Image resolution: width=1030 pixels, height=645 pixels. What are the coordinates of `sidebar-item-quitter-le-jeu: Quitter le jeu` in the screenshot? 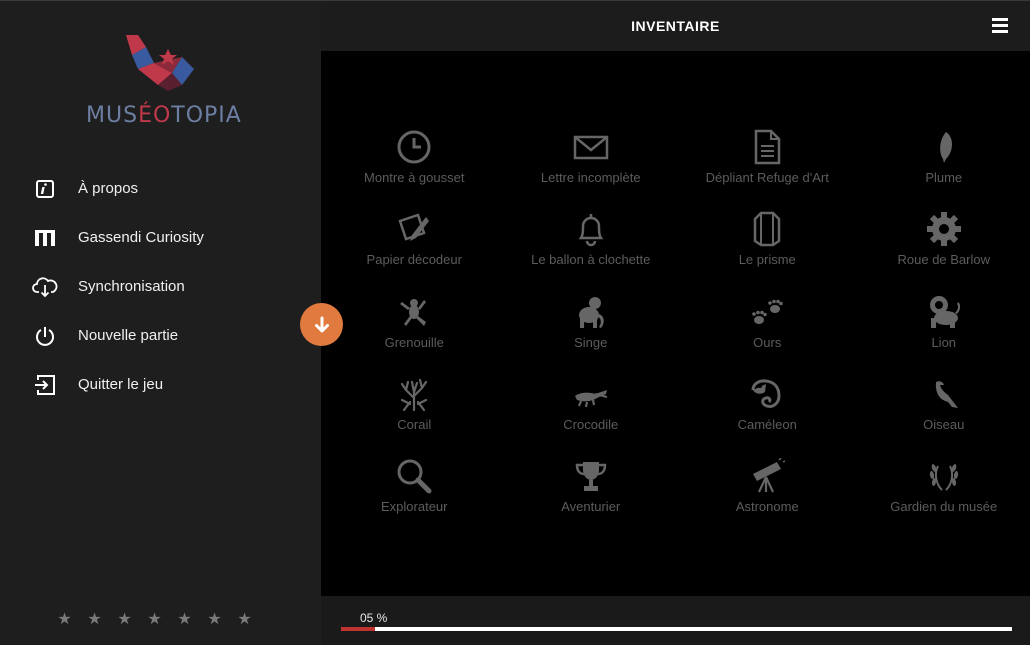 It's located at (160, 384).